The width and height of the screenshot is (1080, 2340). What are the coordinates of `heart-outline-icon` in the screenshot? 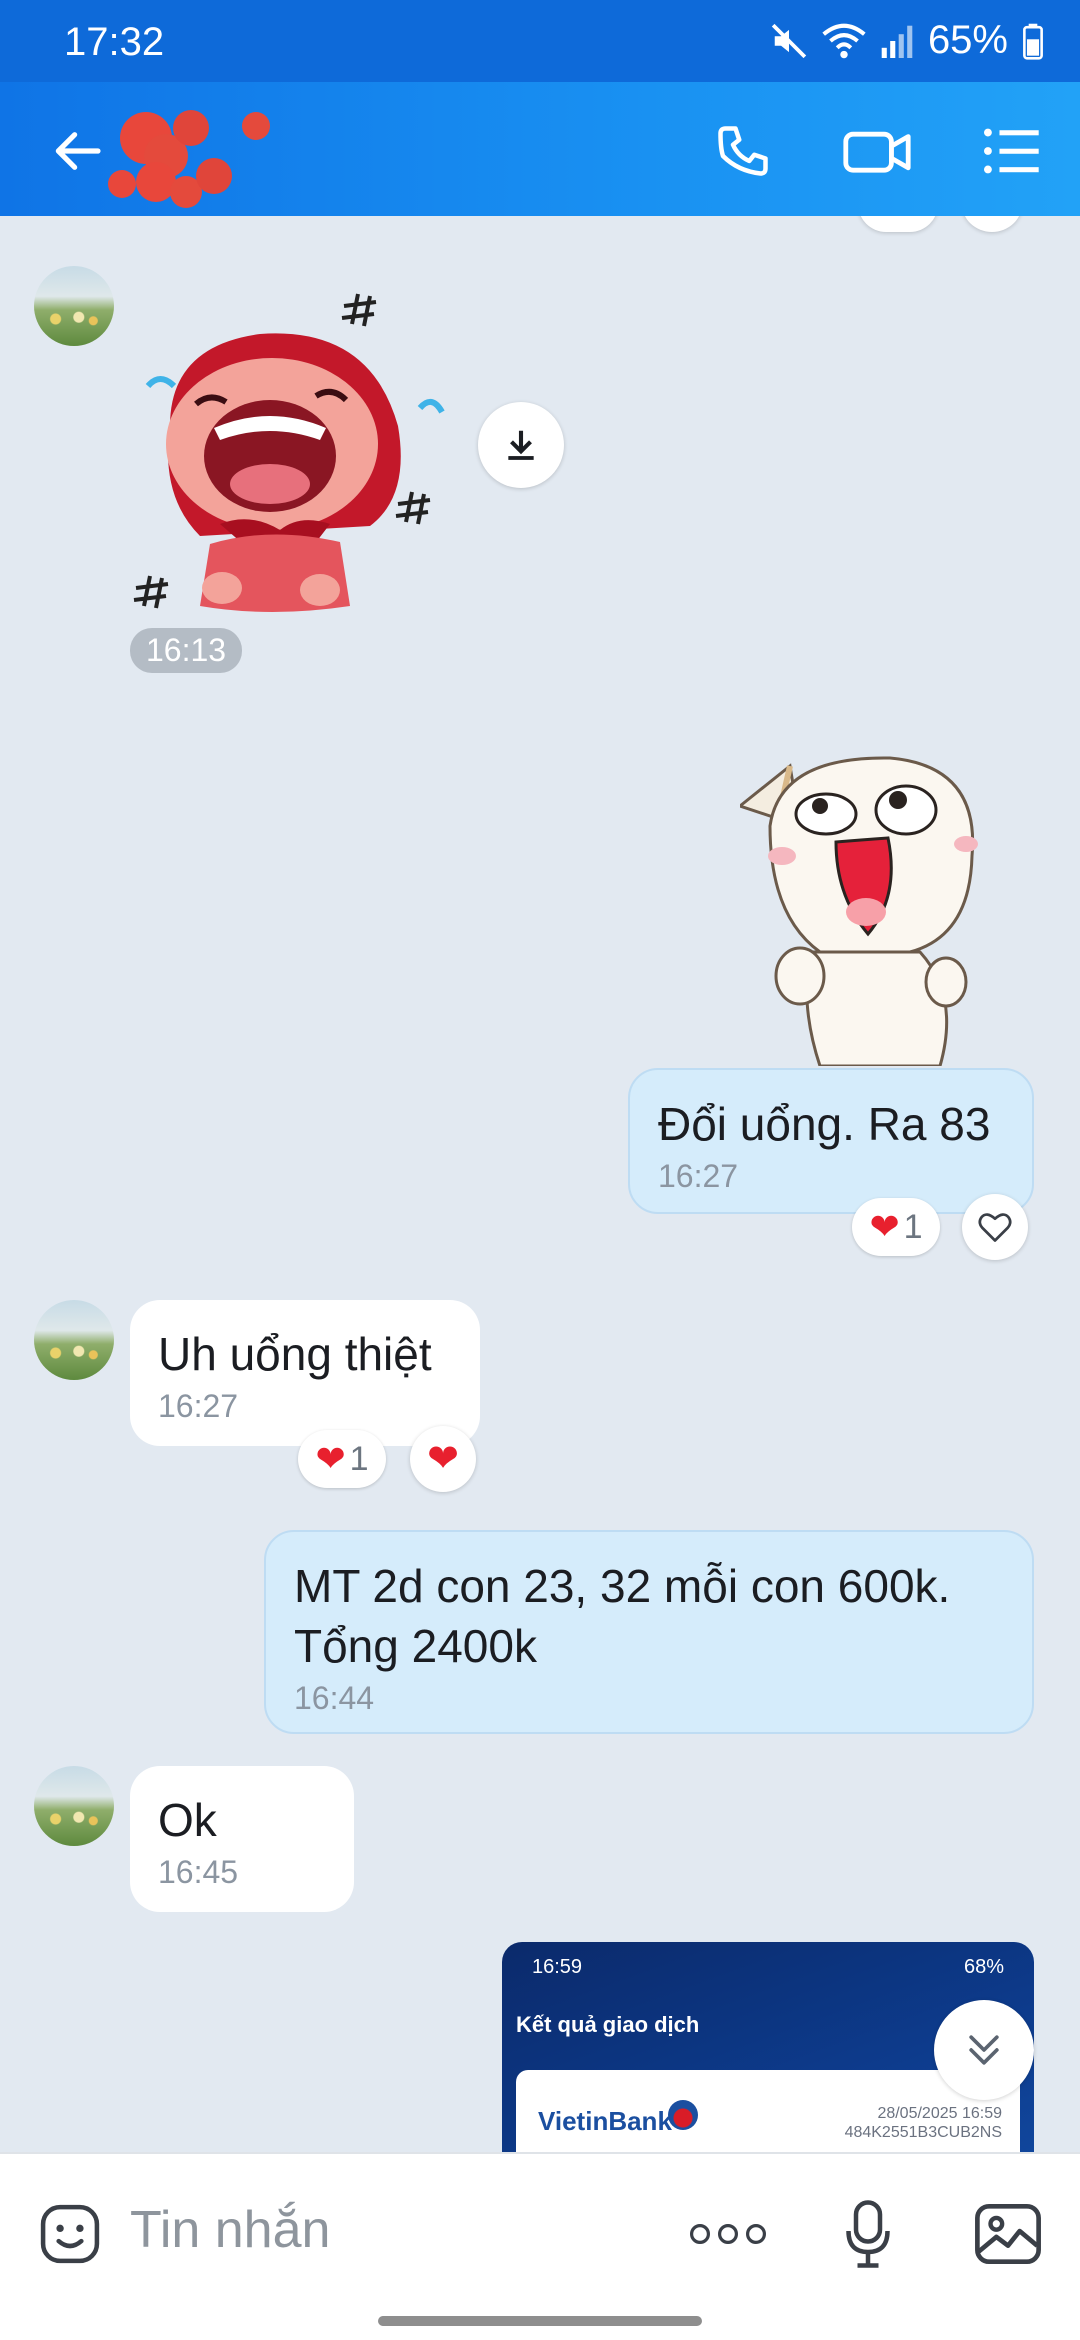 It's located at (995, 1227).